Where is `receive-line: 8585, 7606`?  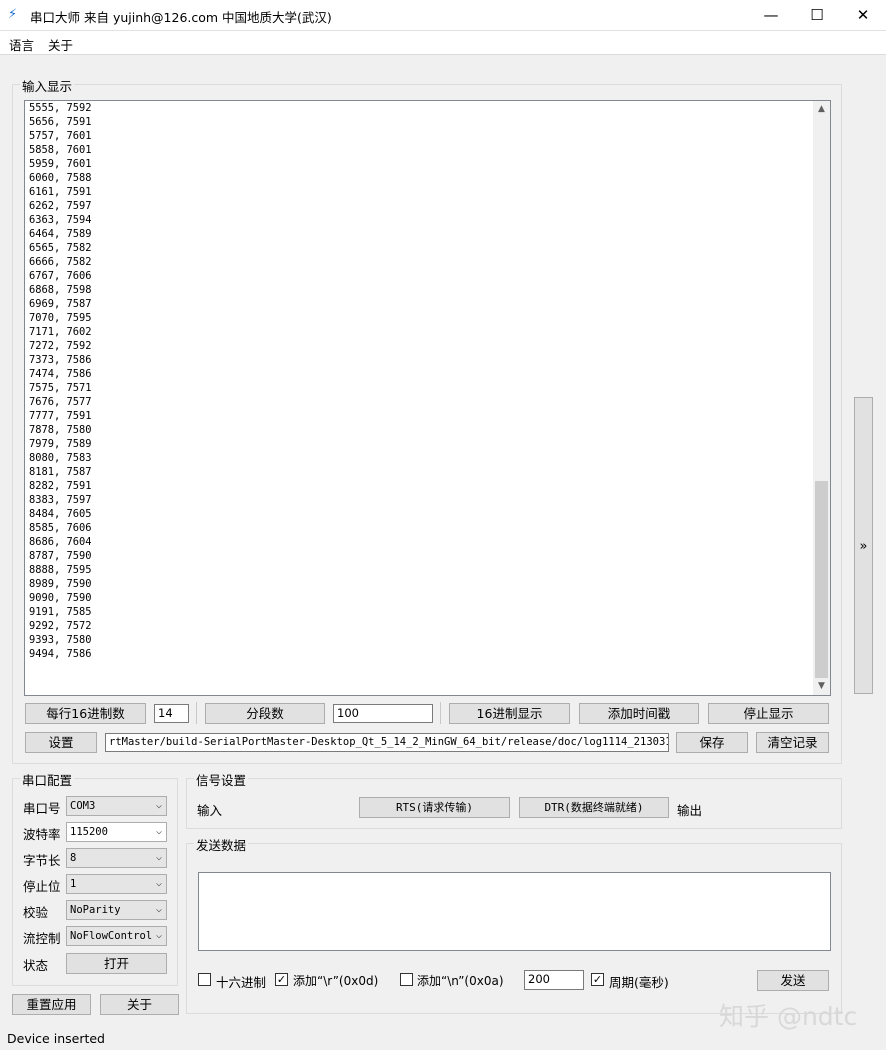
receive-line: 8585, 7606 is located at coordinates (60, 528).